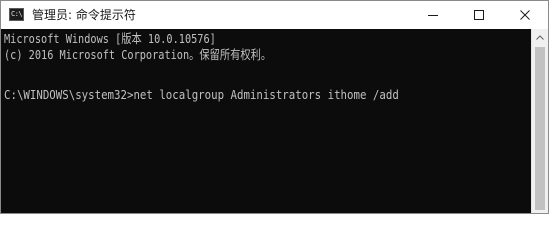  What do you see at coordinates (274, 15) in the screenshot?
I see `title-bar: C:\ 管理员: 命令提示符` at bounding box center [274, 15].